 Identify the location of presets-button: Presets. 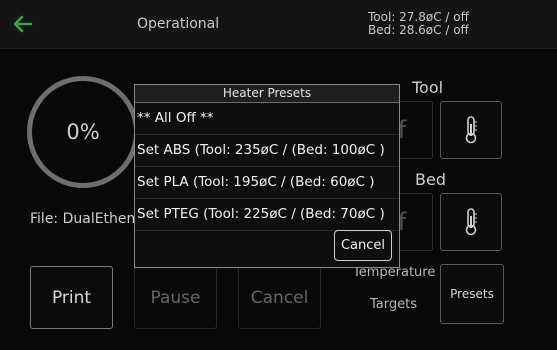
(472, 294).